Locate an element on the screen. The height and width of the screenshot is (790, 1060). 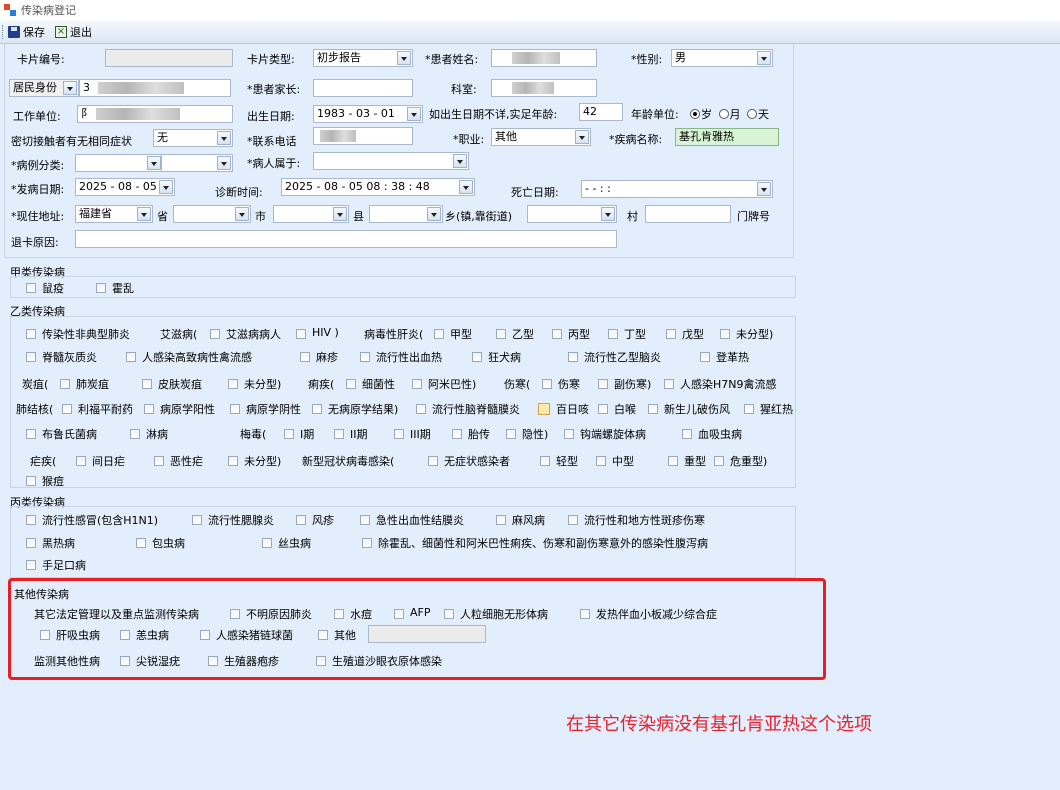
department-field is located at coordinates (544, 88).